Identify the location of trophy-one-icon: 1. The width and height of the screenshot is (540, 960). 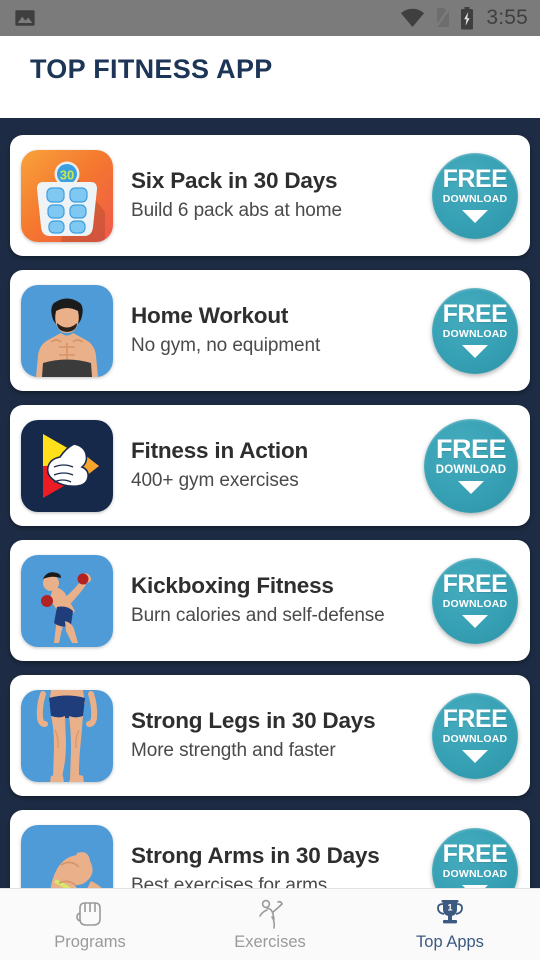
(450, 912).